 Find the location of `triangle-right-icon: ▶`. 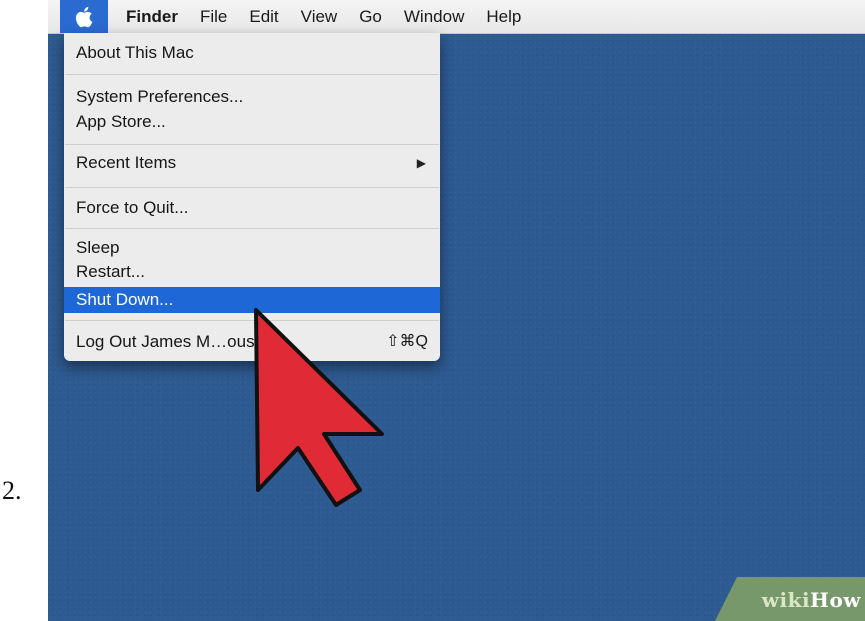

triangle-right-icon: ▶ is located at coordinates (421, 163).